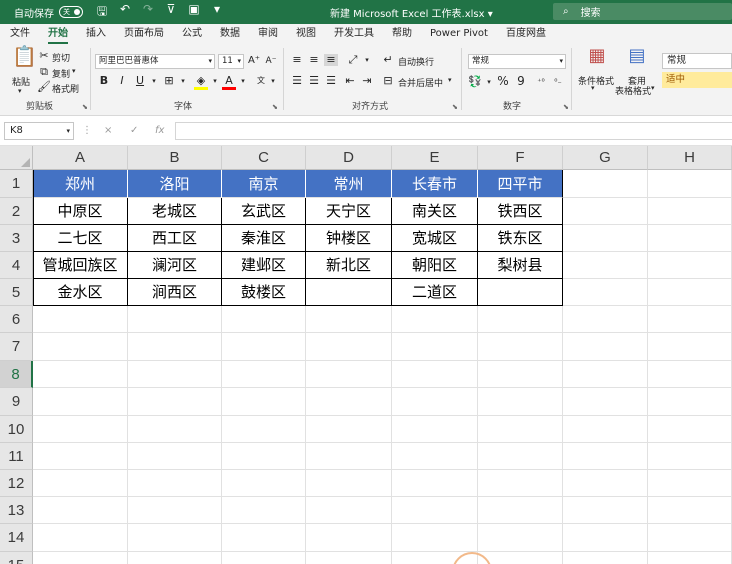 This screenshot has width=732, height=564. I want to click on tab-formulas: 公式, so click(192, 34).